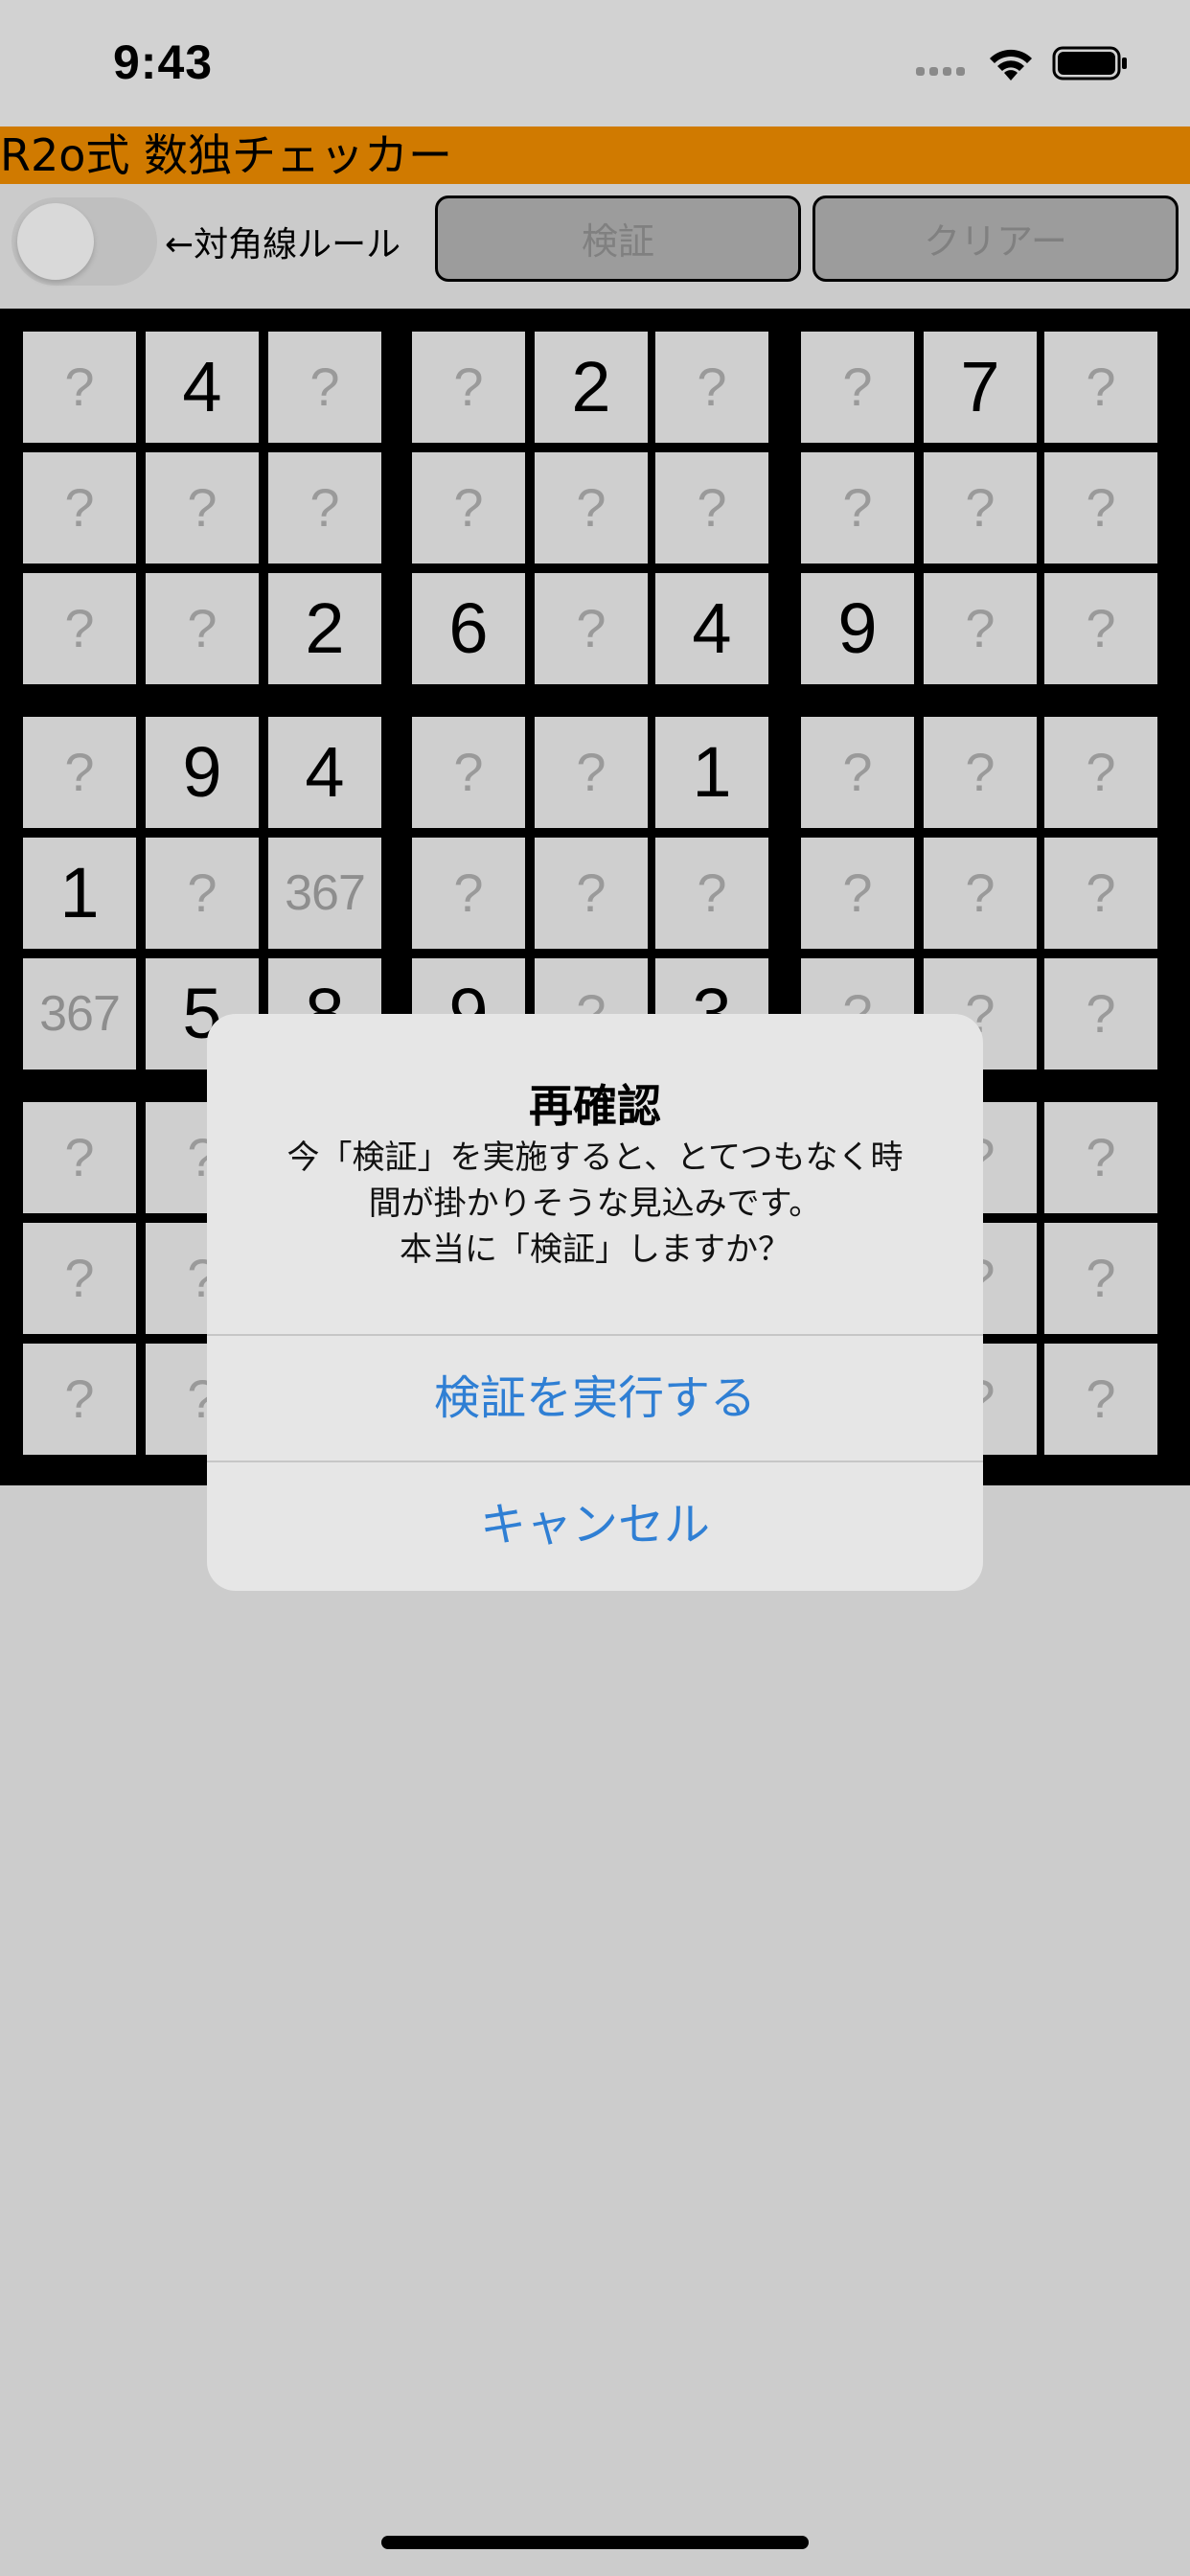 The image size is (1190, 2576). I want to click on dialog-message-line: 間が掛かりそうな見込みです。, so click(595, 1203).